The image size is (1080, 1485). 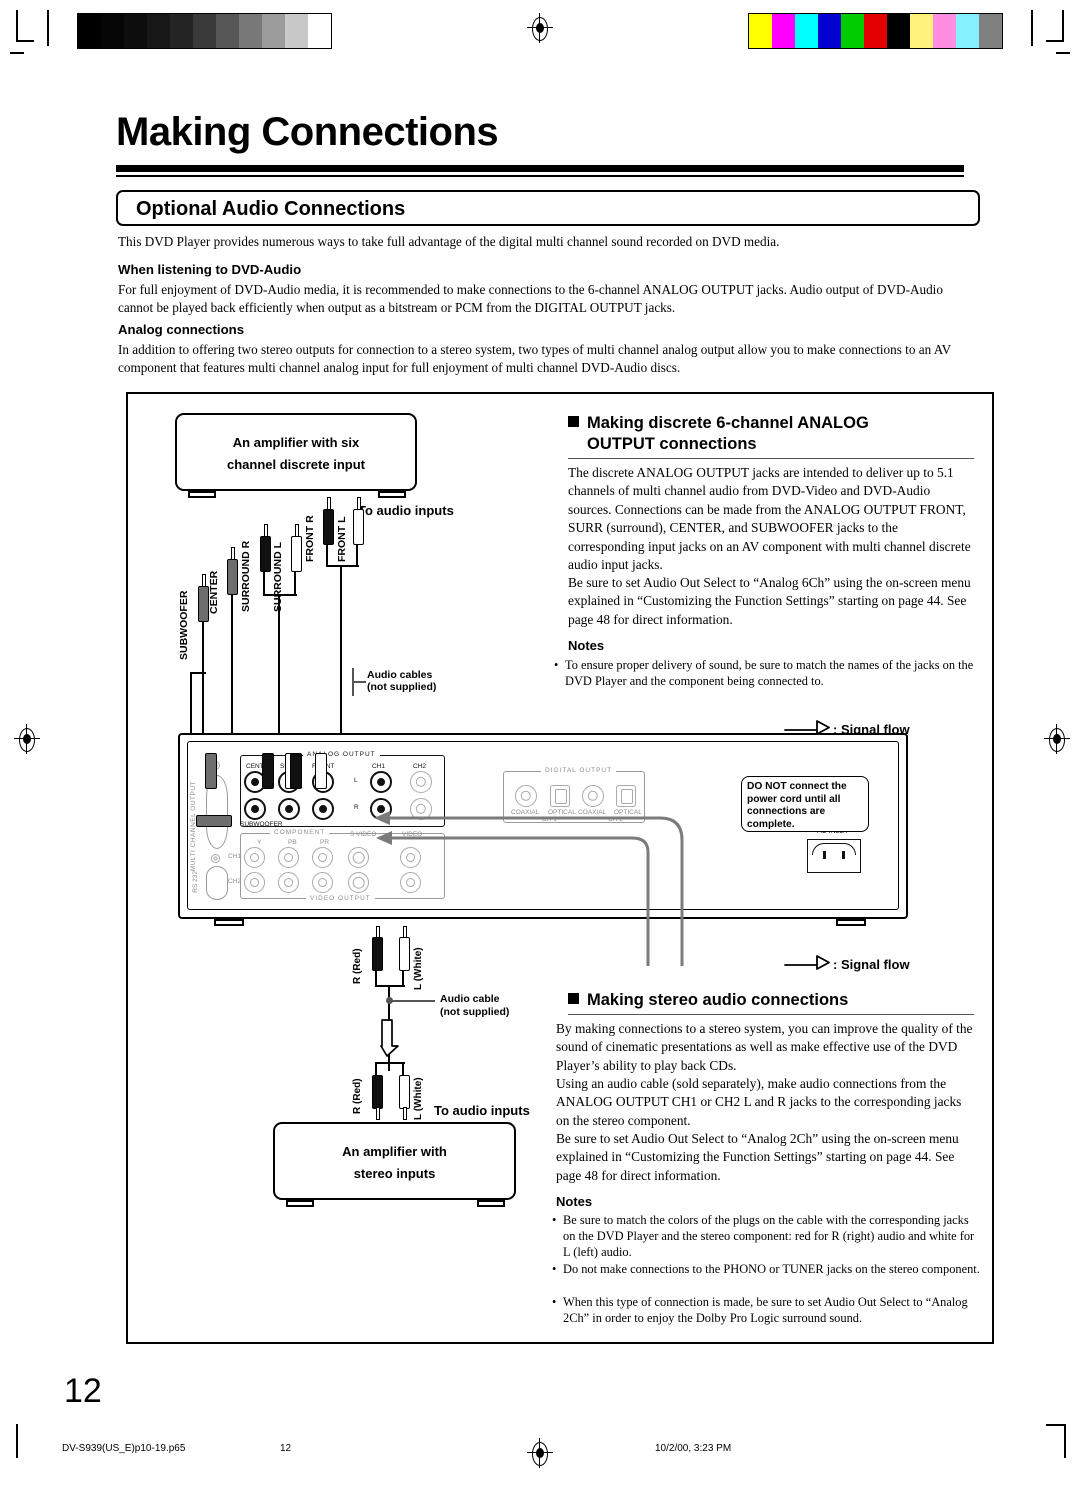 I want to click on stereo-plug-right-bottom, so click(x=377, y=1097).